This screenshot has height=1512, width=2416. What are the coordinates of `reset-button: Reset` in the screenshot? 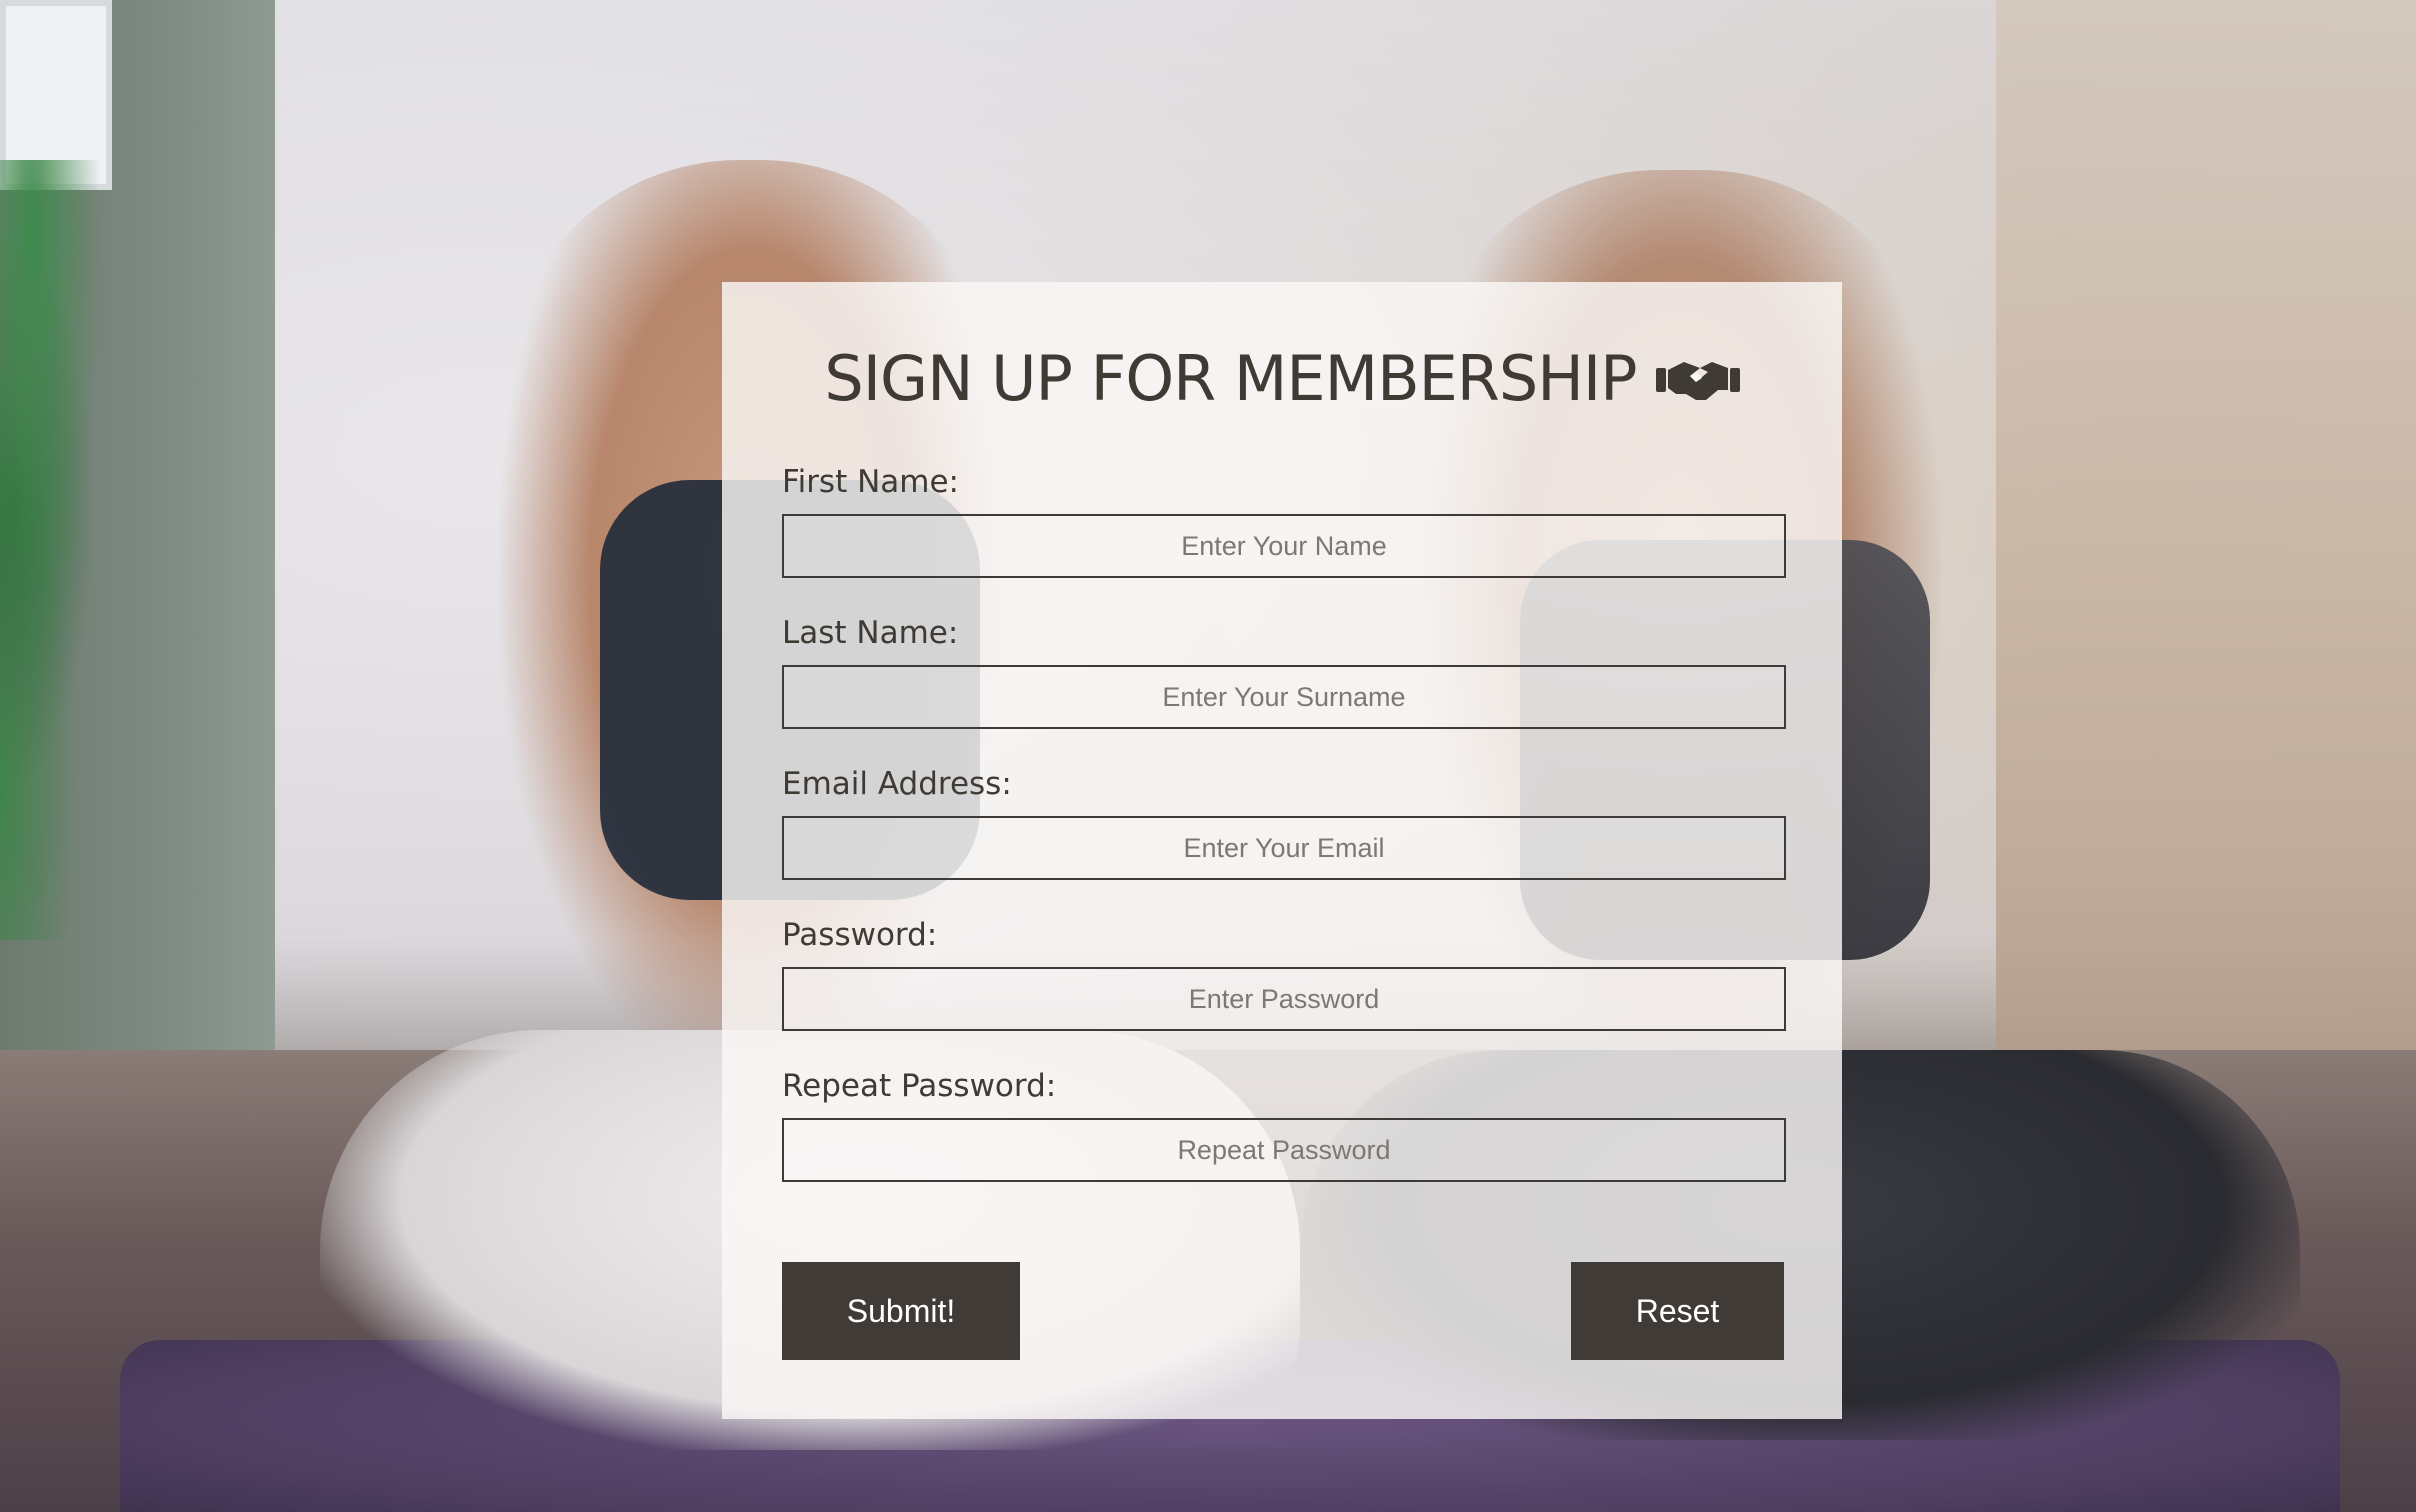 It's located at (1677, 1311).